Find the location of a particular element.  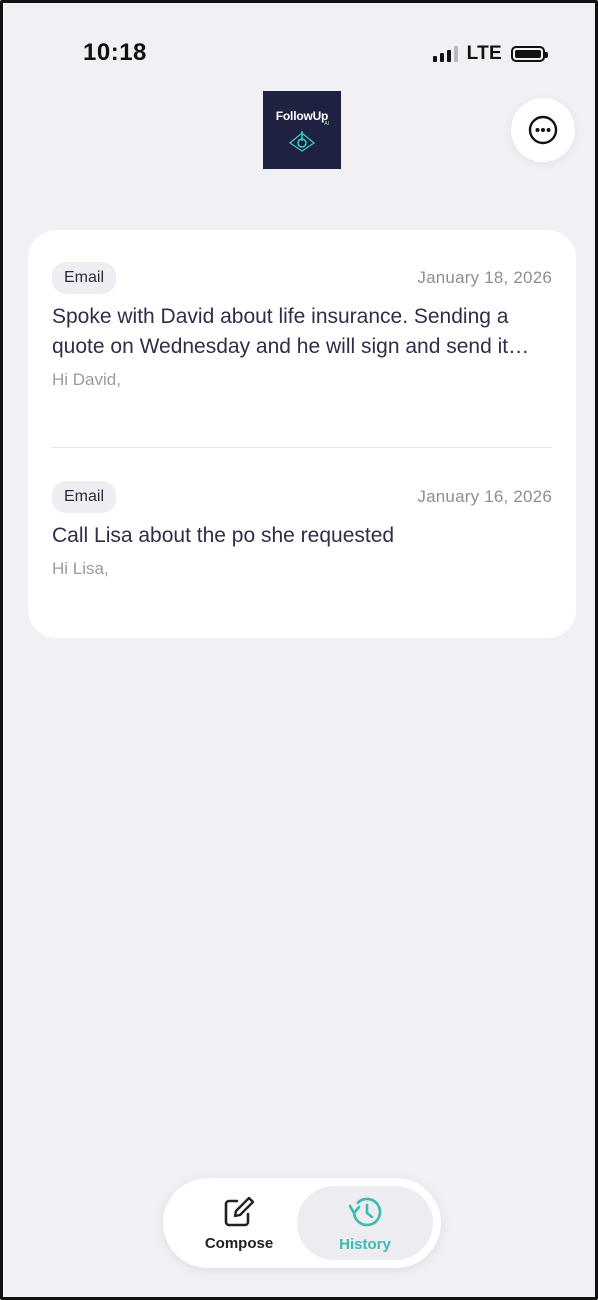

item-preview: Hi Lisa, is located at coordinates (80, 568).